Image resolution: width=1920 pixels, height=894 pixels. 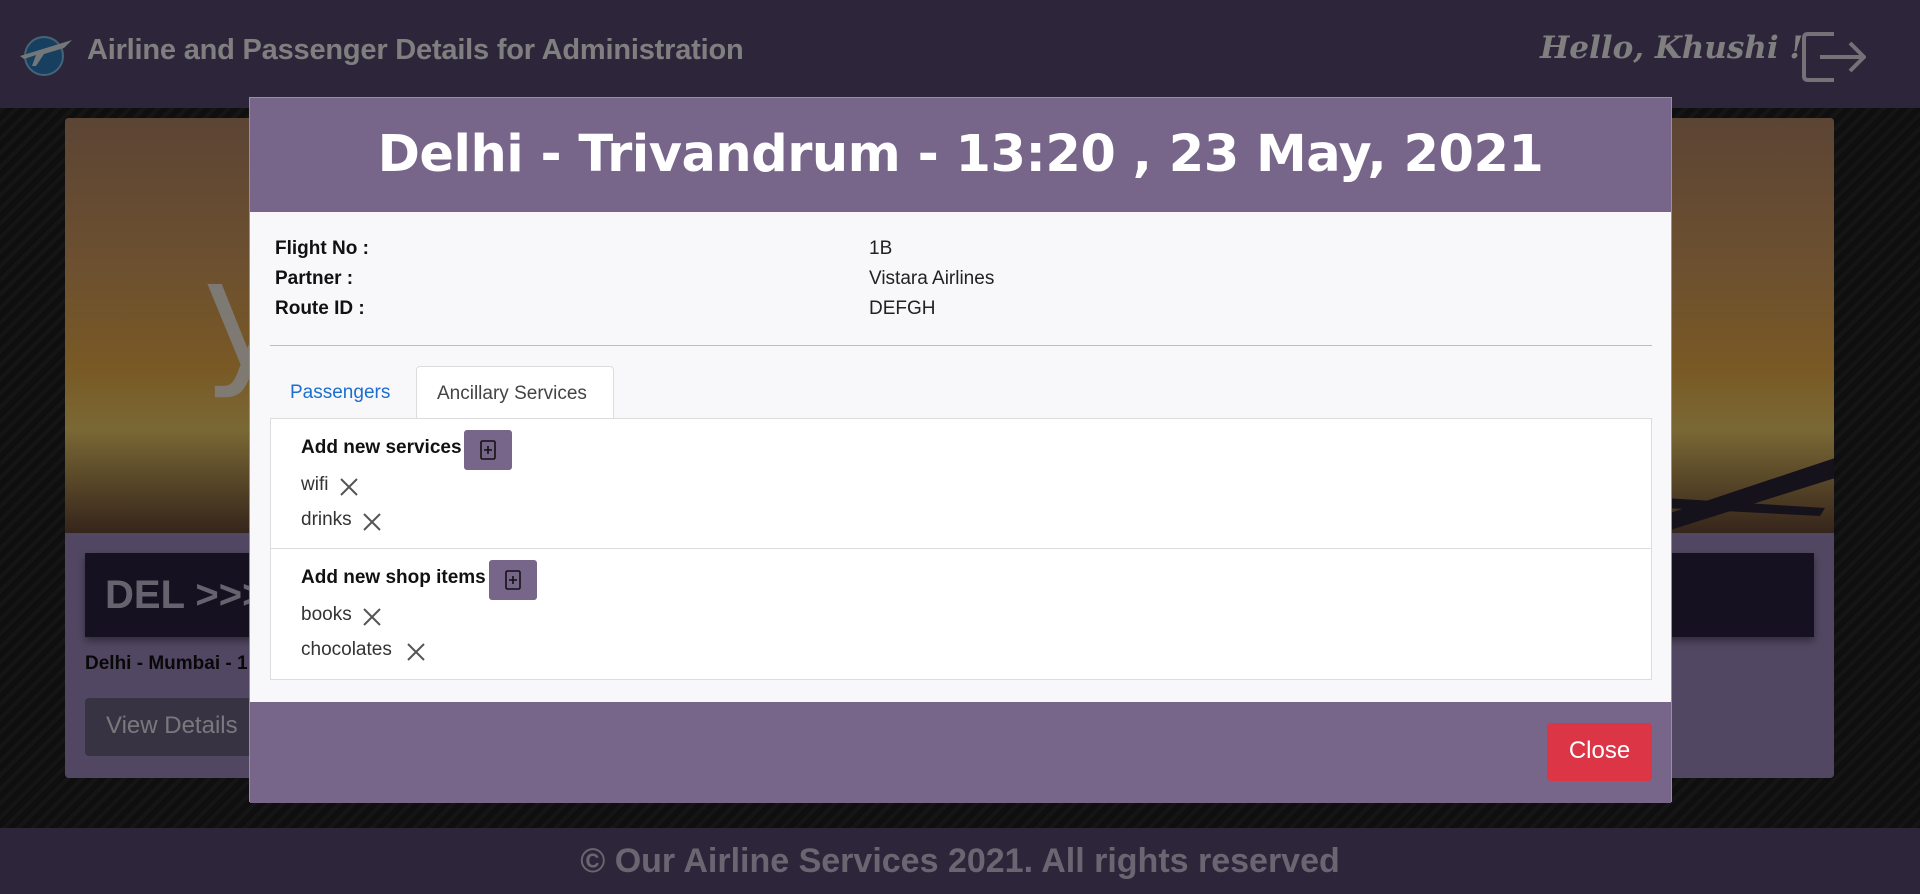 What do you see at coordinates (393, 577) in the screenshot?
I see `add-shop-items-title: Add new shop items` at bounding box center [393, 577].